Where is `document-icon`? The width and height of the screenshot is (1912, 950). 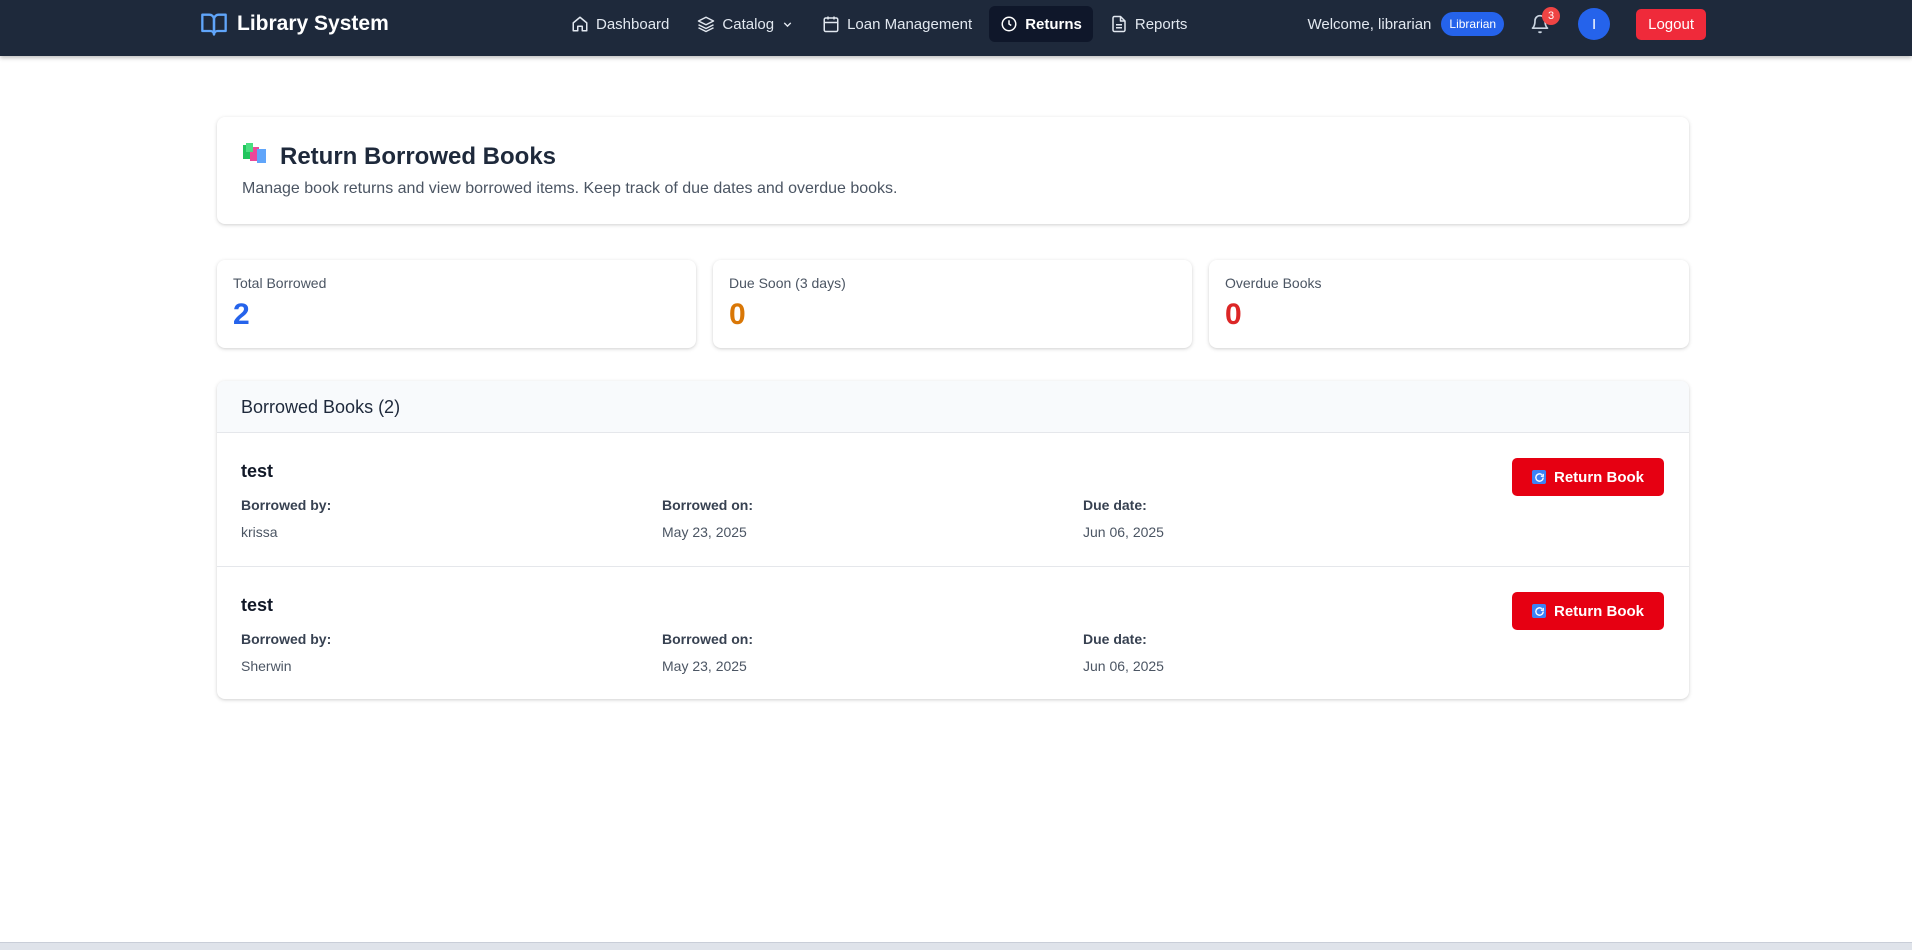 document-icon is located at coordinates (1119, 24).